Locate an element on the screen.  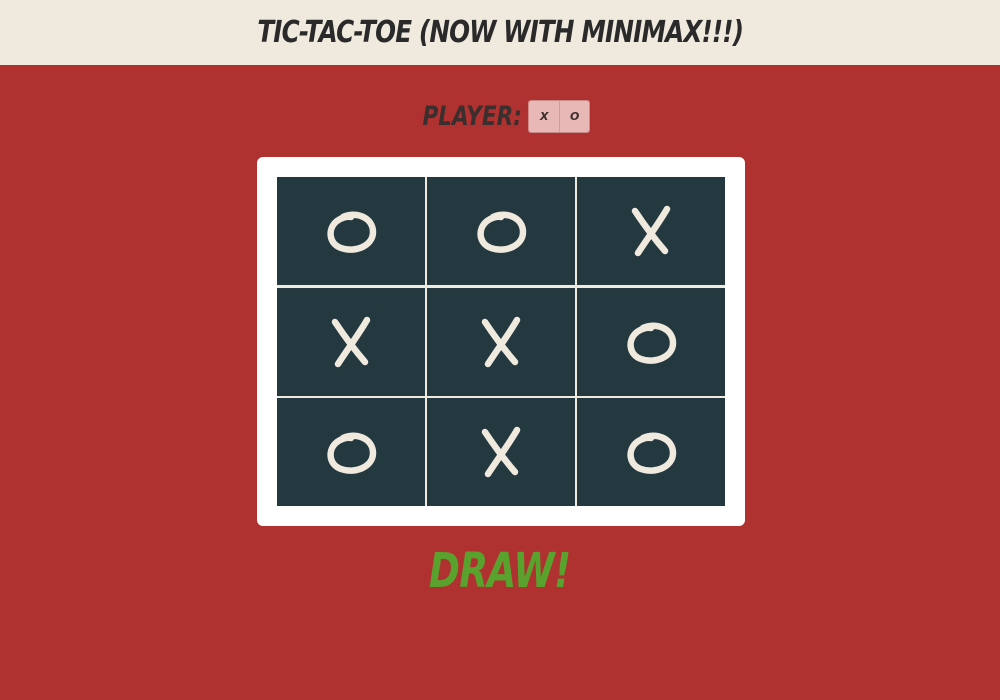
header-bar: Tic-Tac-Toe (now with Minimax!!!) is located at coordinates (500, 32).